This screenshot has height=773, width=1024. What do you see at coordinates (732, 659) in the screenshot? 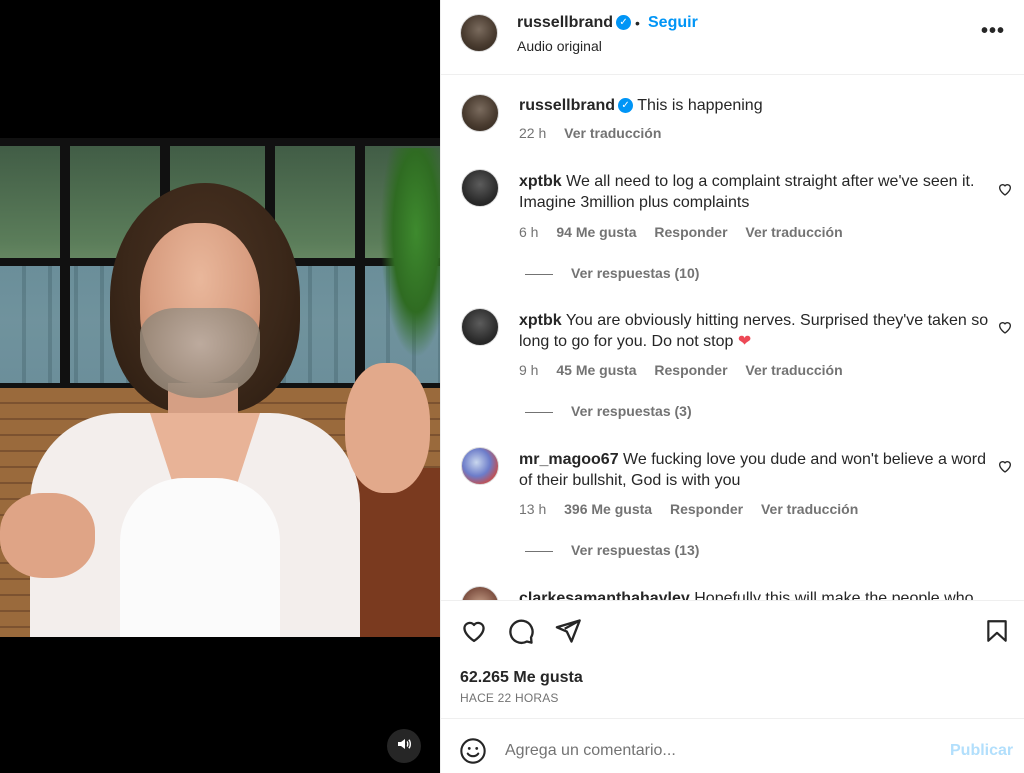
I see `post-actions: 62.265 Me gusta HACE 22 HORAS` at bounding box center [732, 659].